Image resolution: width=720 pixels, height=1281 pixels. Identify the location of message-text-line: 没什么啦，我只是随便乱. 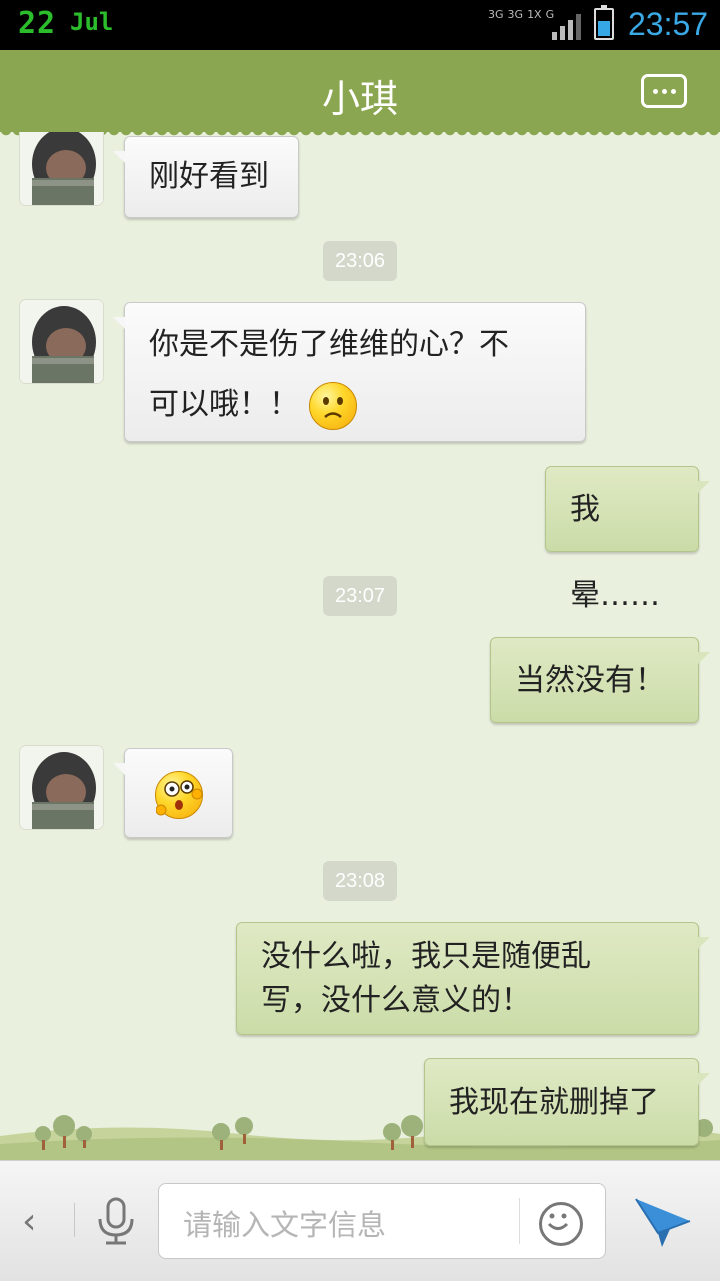
(426, 956).